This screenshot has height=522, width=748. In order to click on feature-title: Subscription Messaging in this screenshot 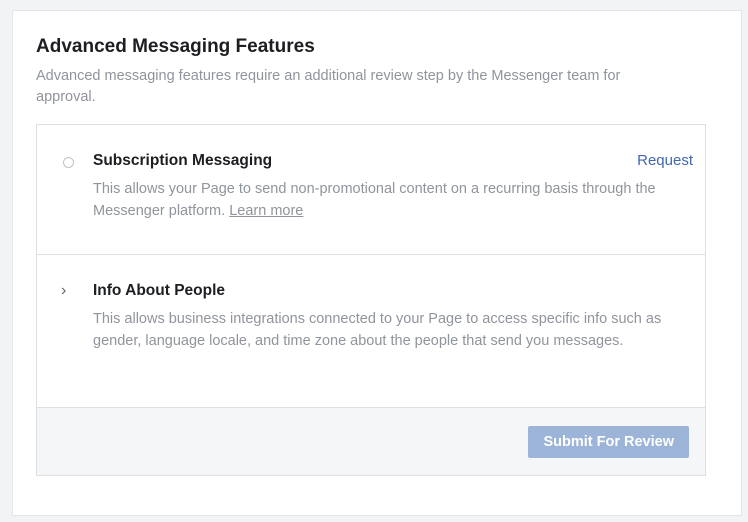, I will do `click(183, 160)`.